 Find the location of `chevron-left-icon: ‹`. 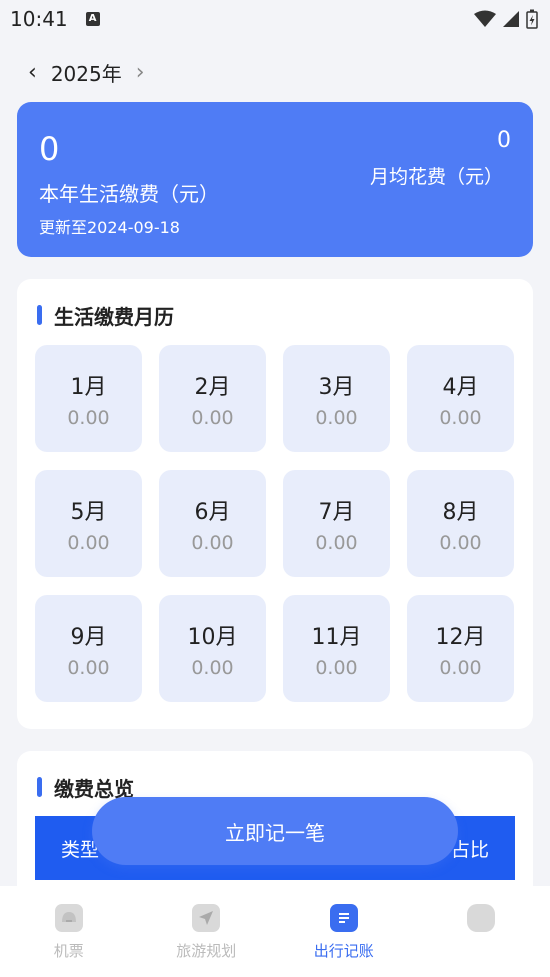

chevron-left-icon: ‹ is located at coordinates (32, 72).